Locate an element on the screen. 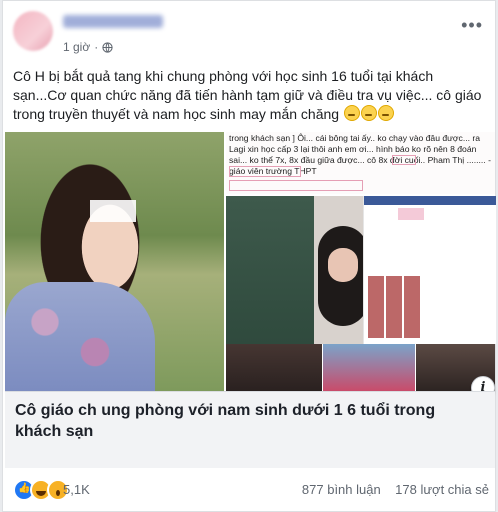  fb-profile-blur is located at coordinates (411, 214).